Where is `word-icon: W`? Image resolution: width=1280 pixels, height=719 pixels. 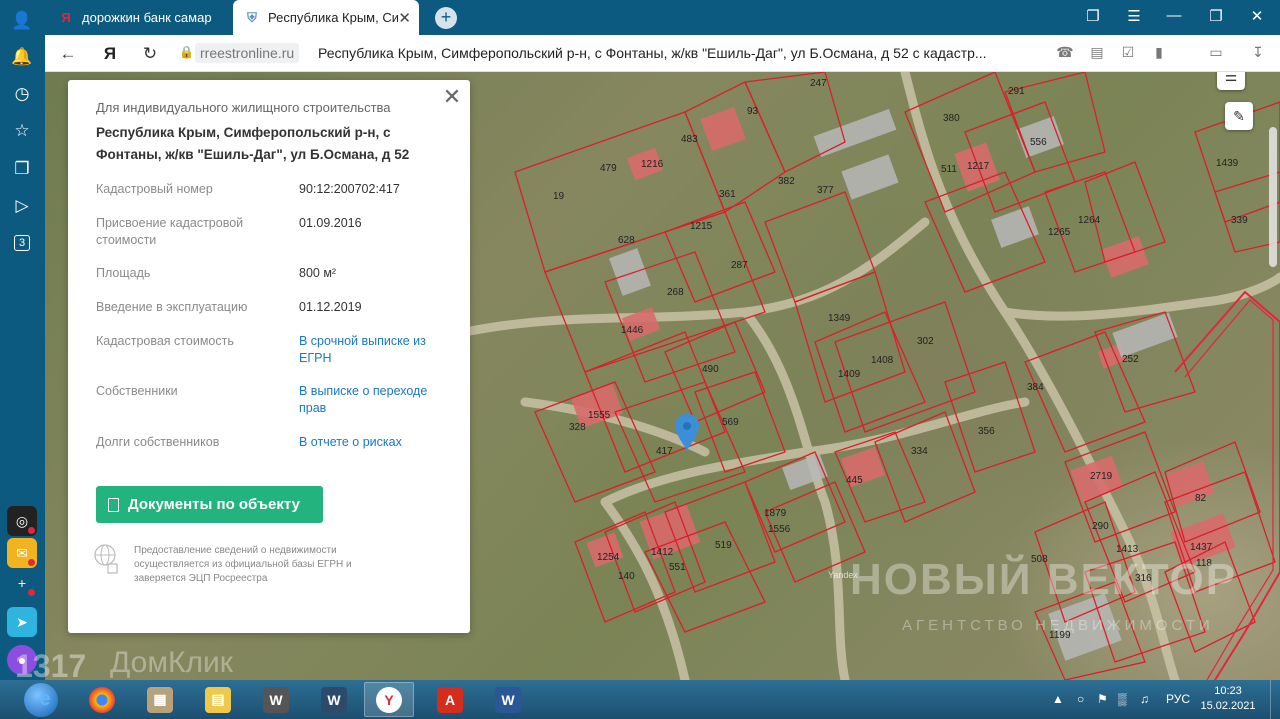
word-icon: W is located at coordinates (508, 699).